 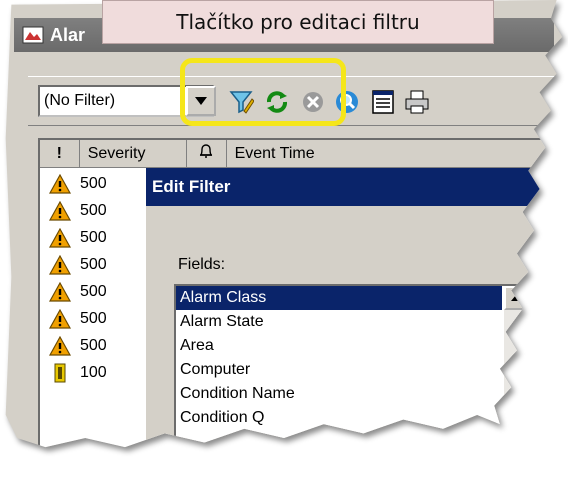 What do you see at coordinates (80, 100) in the screenshot?
I see `filter-select-value: (No Filter)` at bounding box center [80, 100].